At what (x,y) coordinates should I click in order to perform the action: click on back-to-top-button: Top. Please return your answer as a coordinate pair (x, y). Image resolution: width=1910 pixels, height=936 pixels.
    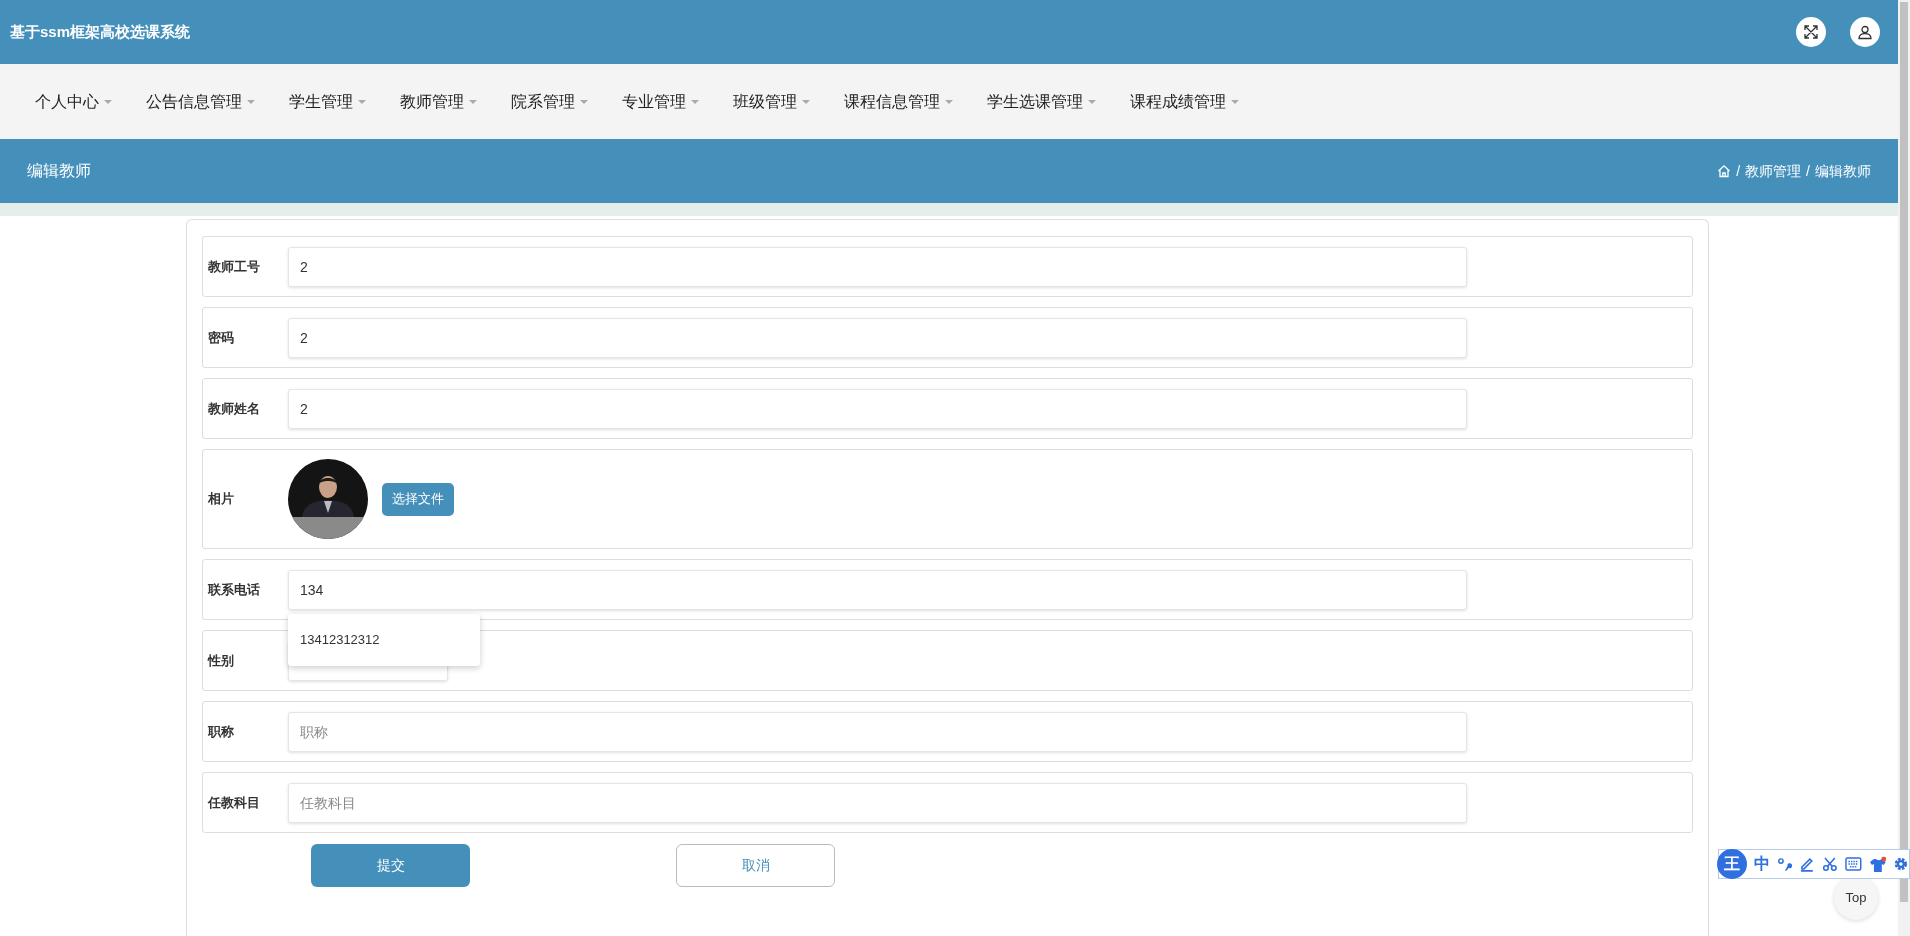
    Looking at the image, I should click on (1856, 898).